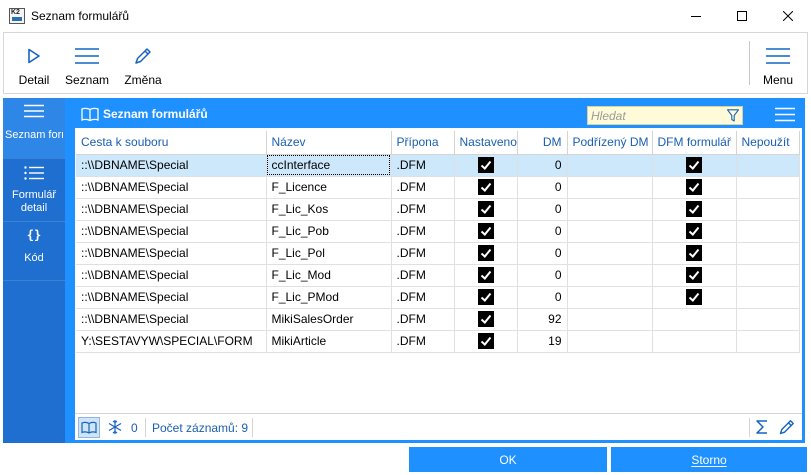  Describe the element at coordinates (656, 115) in the screenshot. I see `search-input` at that location.